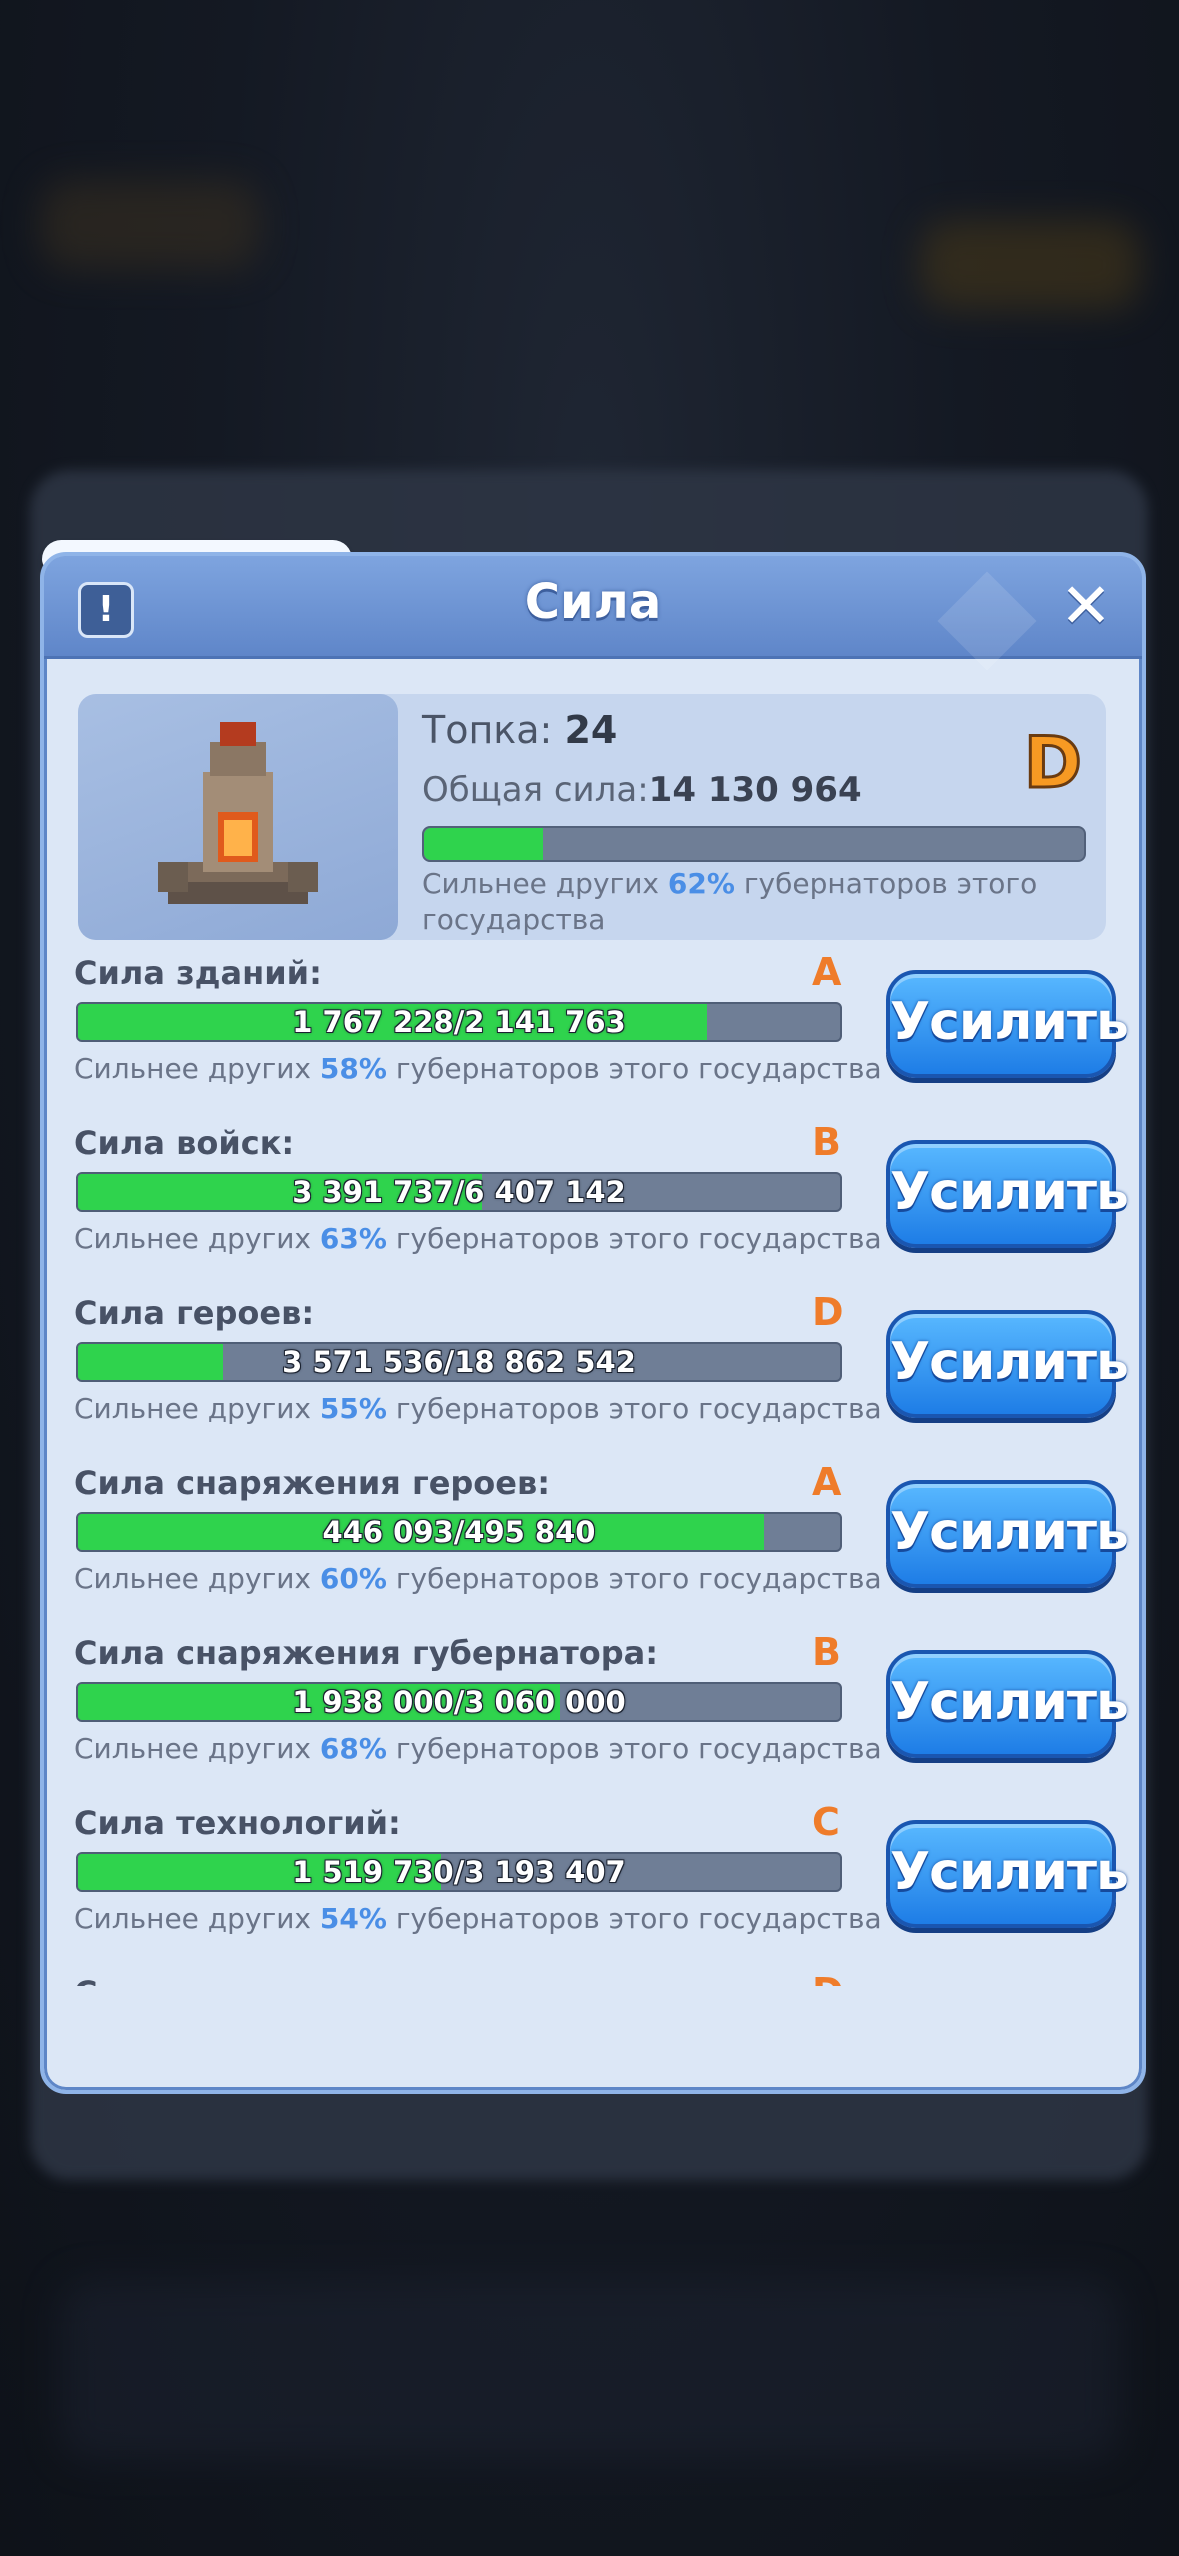  Describe the element at coordinates (198, 973) in the screenshot. I see `power-row-label: Сила зданий:` at that location.